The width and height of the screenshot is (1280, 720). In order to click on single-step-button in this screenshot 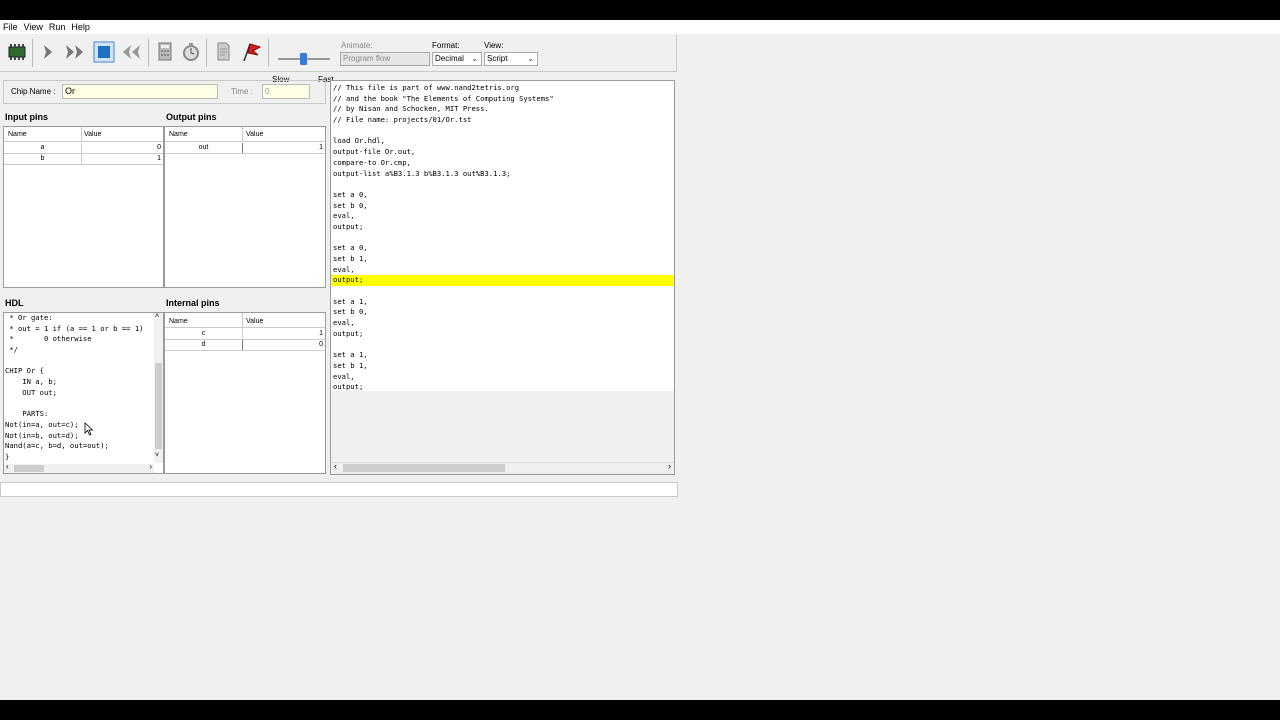, I will do `click(48, 52)`.